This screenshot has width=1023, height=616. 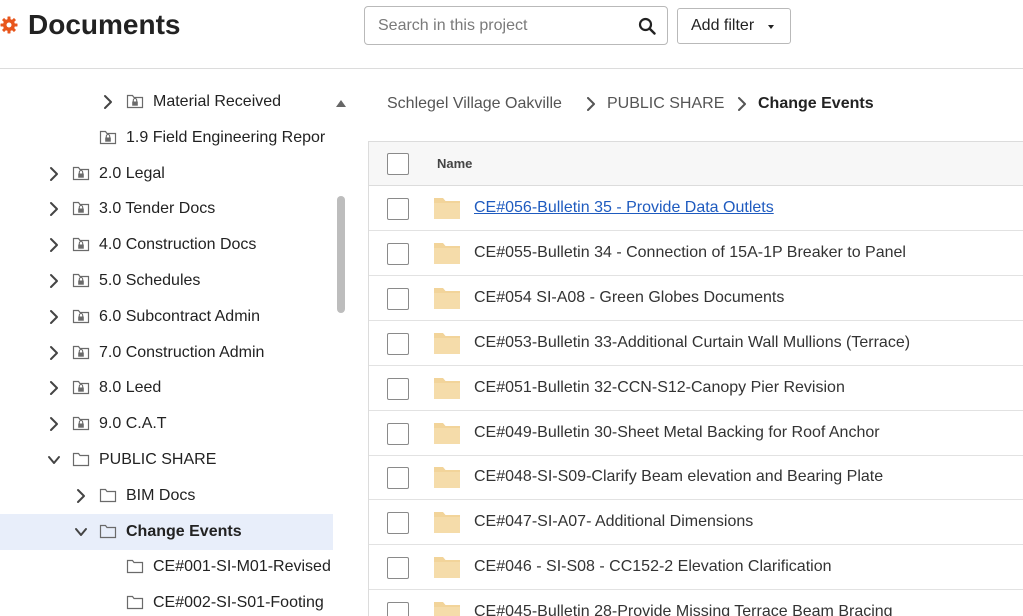 I want to click on tree-item-label: 5.0 Schedules, so click(x=150, y=280).